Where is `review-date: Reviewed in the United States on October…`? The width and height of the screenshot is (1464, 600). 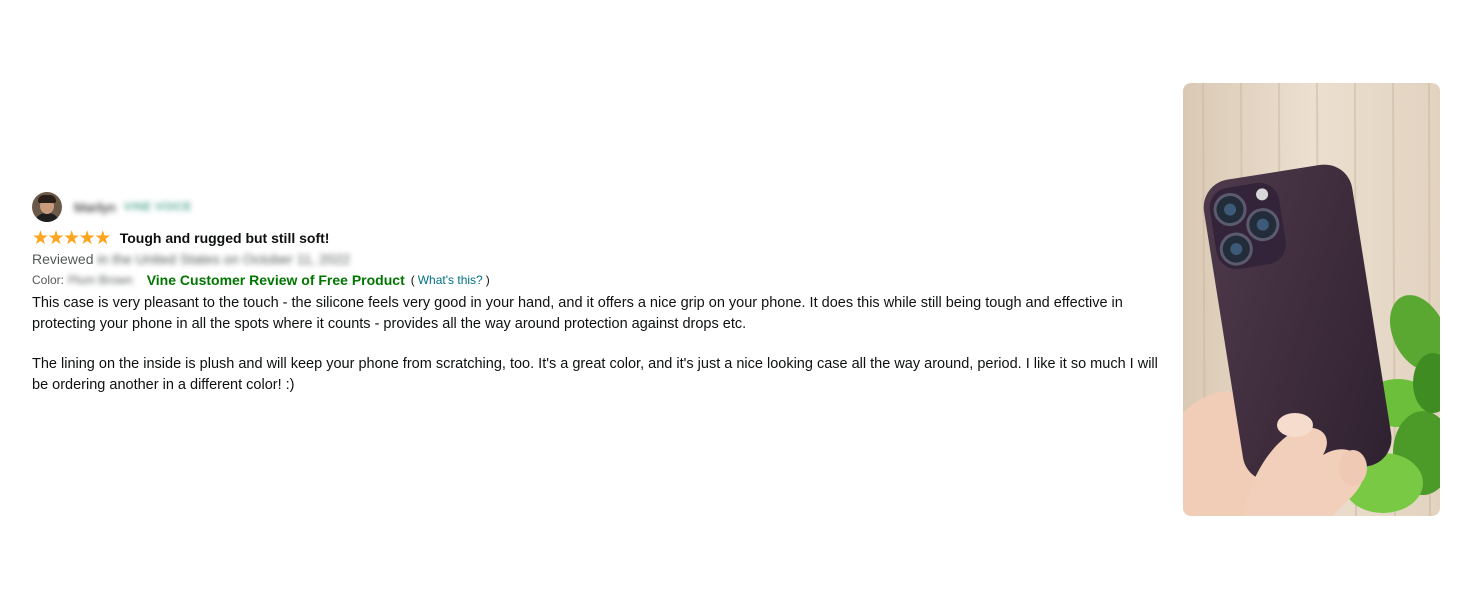
review-date: Reviewed in the United States on October… is located at coordinates (599, 259).